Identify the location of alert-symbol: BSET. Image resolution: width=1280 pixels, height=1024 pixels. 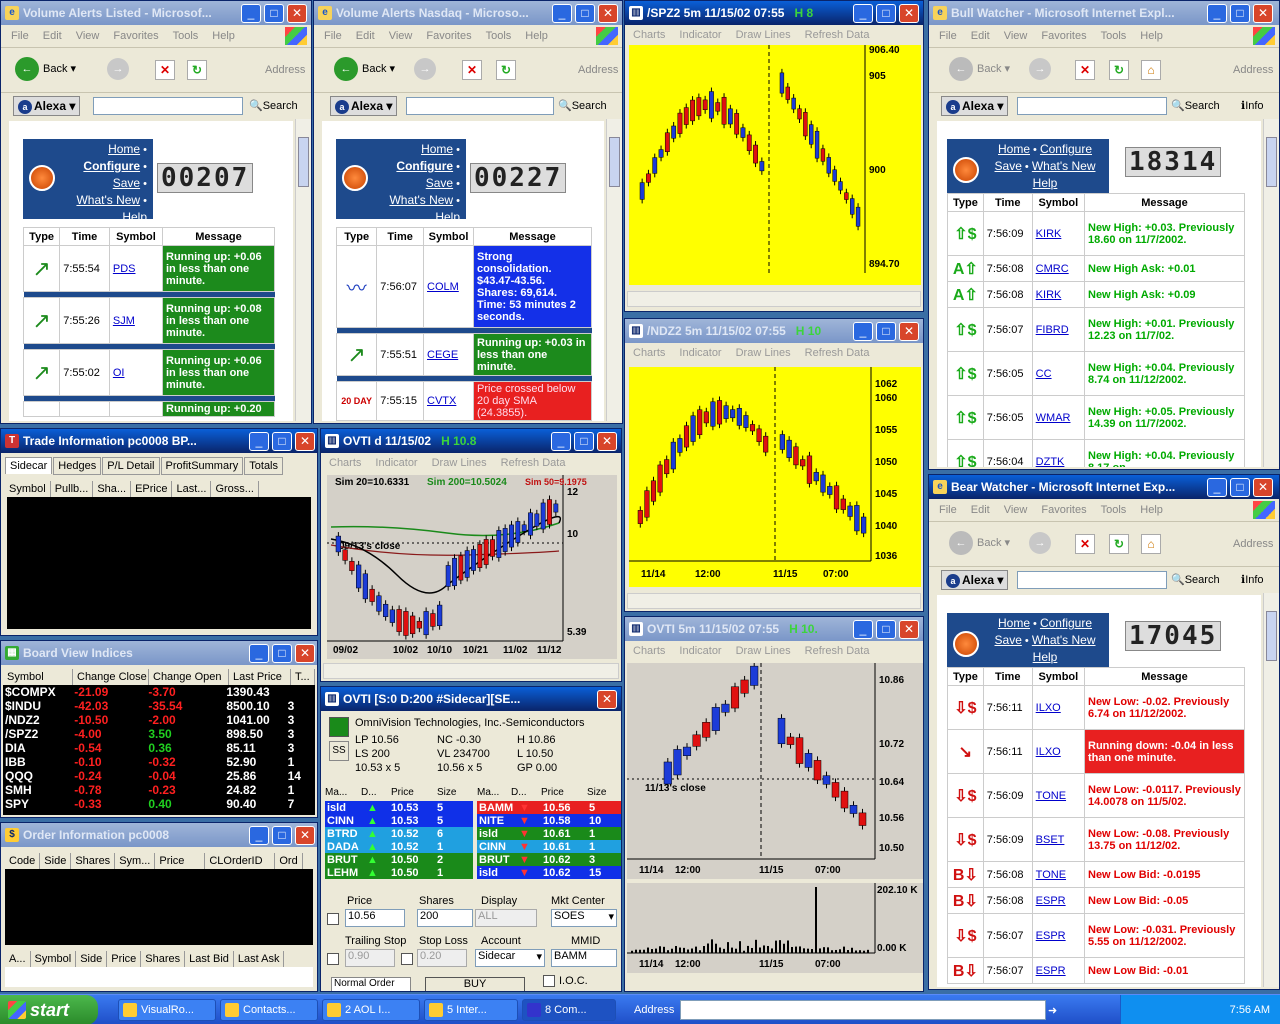
(1058, 839).